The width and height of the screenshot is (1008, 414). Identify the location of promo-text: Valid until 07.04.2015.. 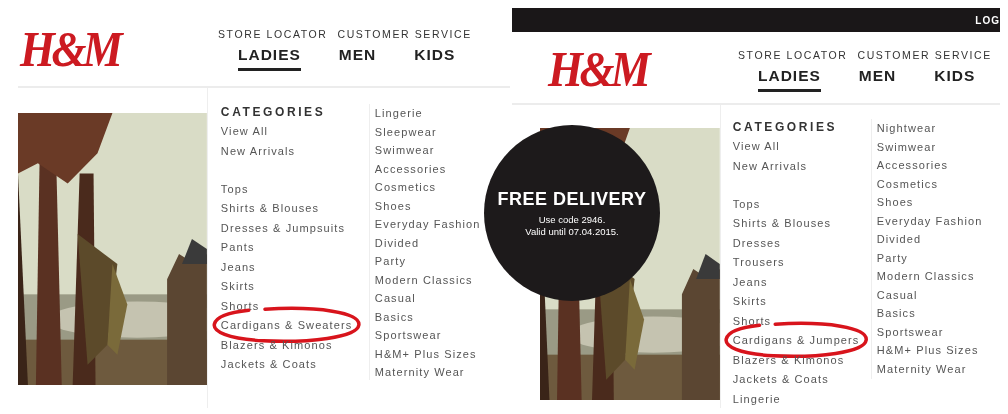
(572, 231).